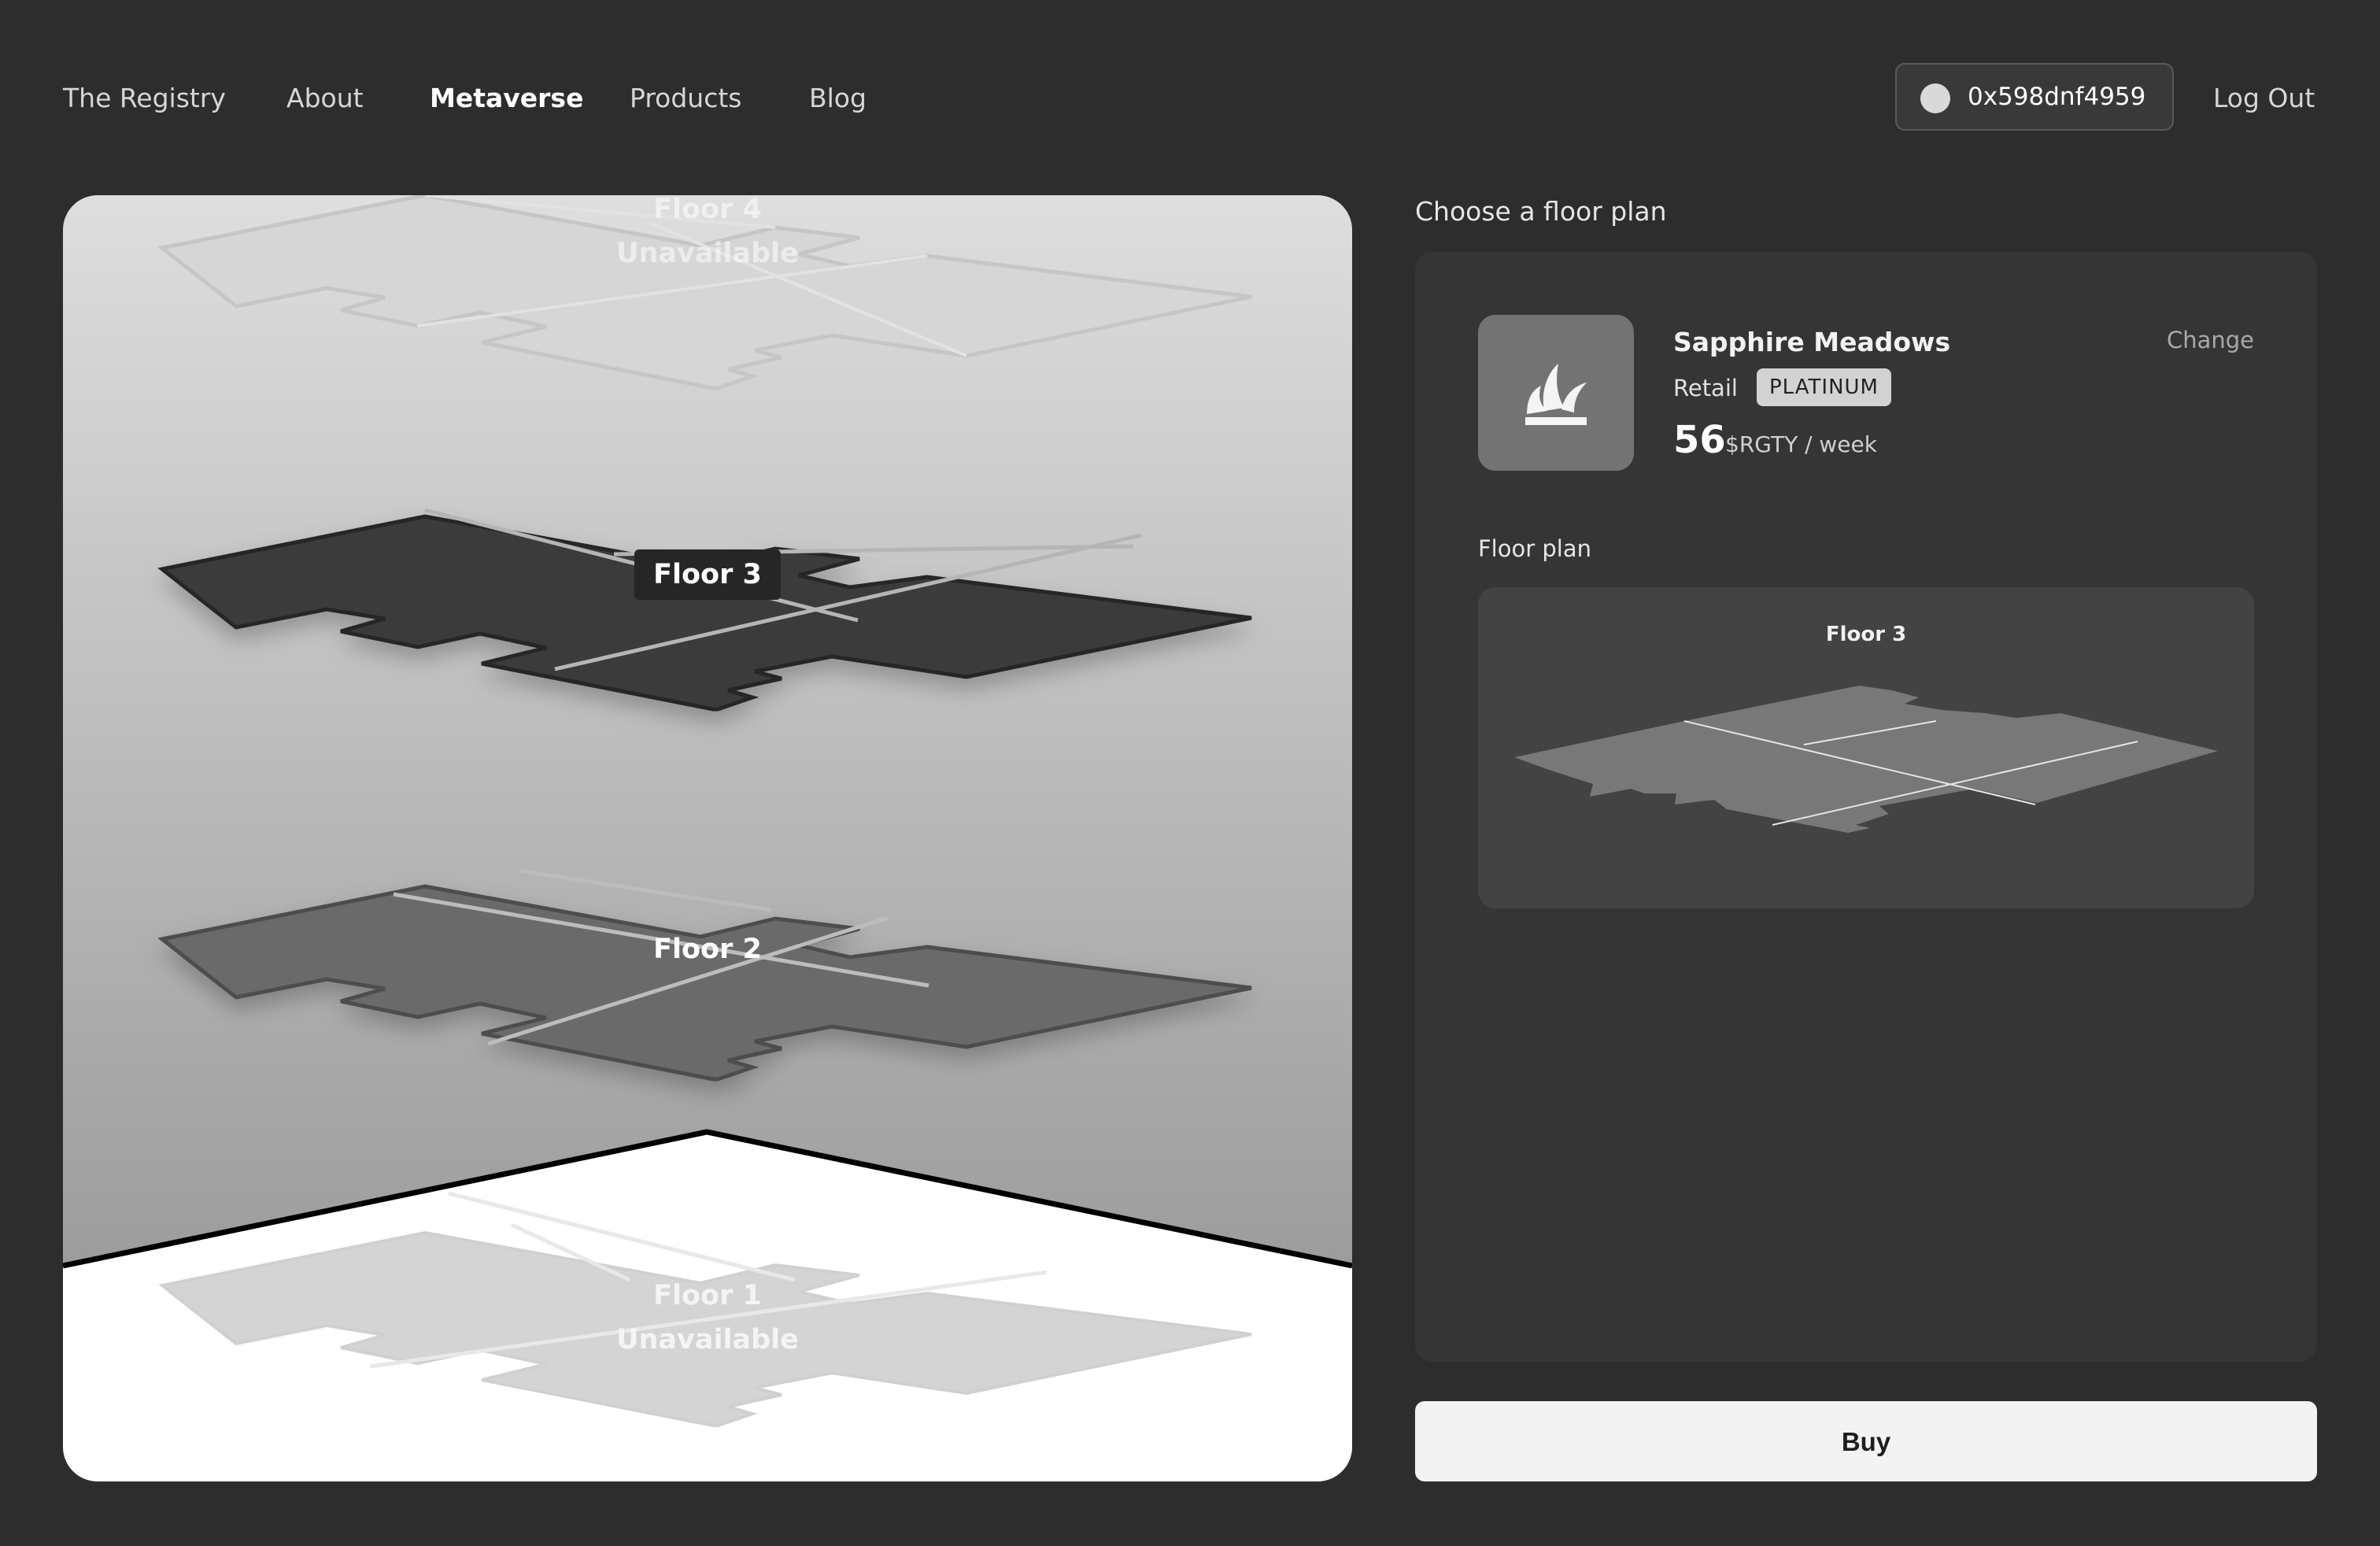  I want to click on nav-link-about: About, so click(325, 98).